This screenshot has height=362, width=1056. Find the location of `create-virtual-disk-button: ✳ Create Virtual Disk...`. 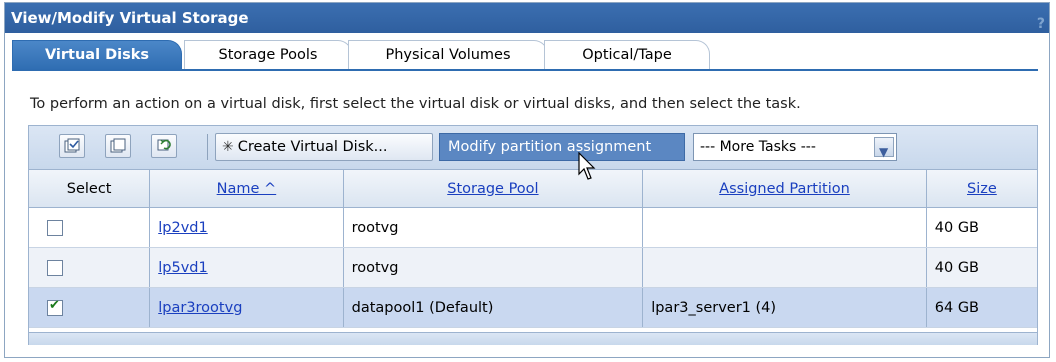

create-virtual-disk-button: ✳ Create Virtual Disk... is located at coordinates (324, 147).